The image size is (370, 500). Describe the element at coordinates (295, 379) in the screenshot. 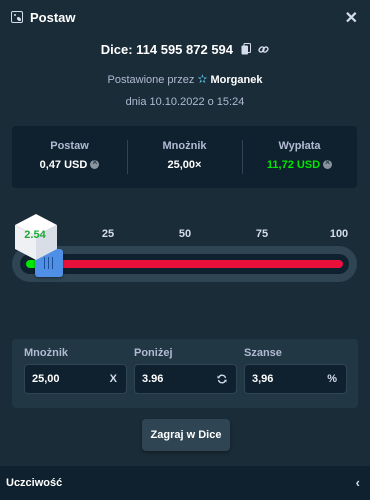

I see `win-chance-input: 3,96 %` at that location.